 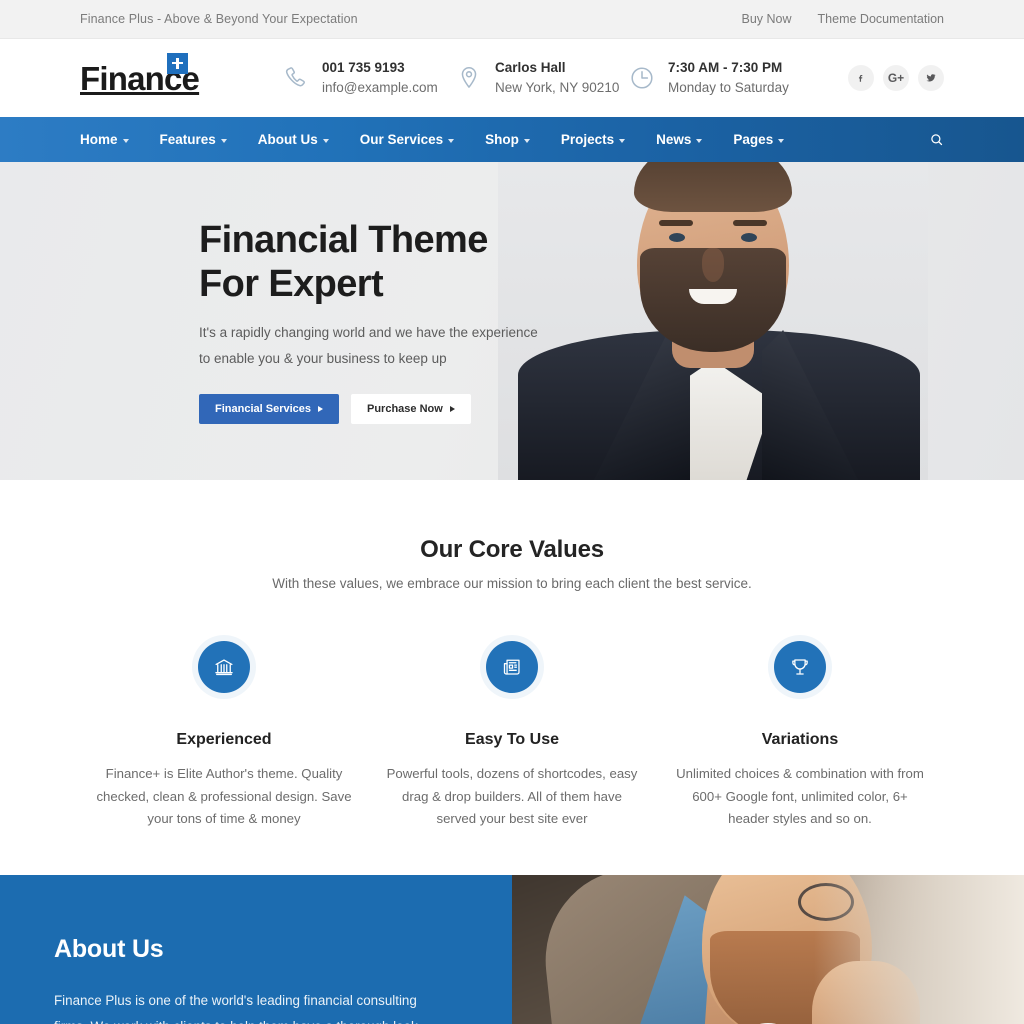 I want to click on contact-city: New York, NY 90210, so click(x=557, y=87).